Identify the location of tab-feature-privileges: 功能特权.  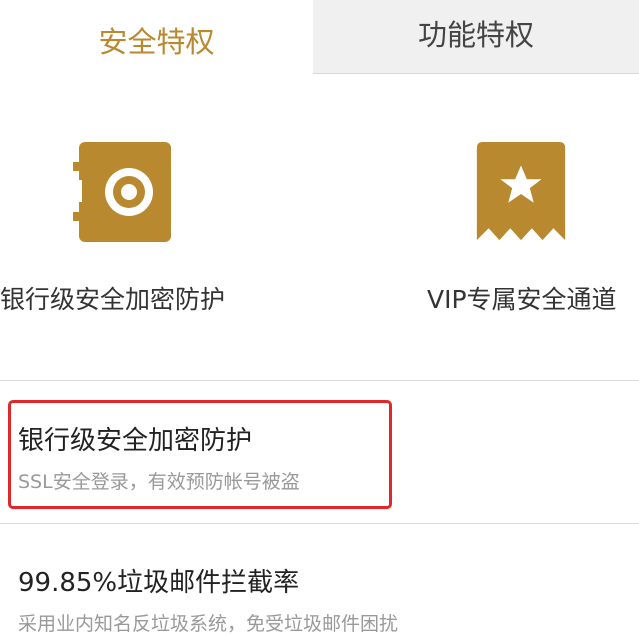
(476, 37).